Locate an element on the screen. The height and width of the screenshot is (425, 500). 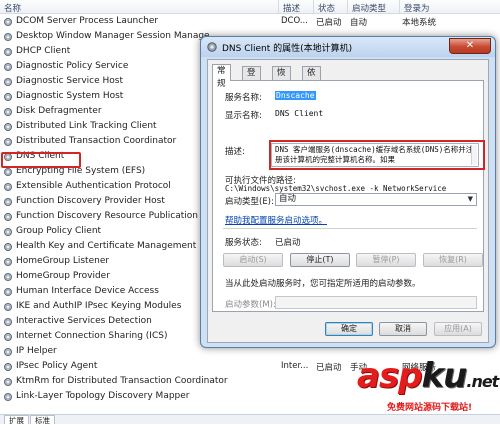
close-button: ✕ is located at coordinates (470, 46).